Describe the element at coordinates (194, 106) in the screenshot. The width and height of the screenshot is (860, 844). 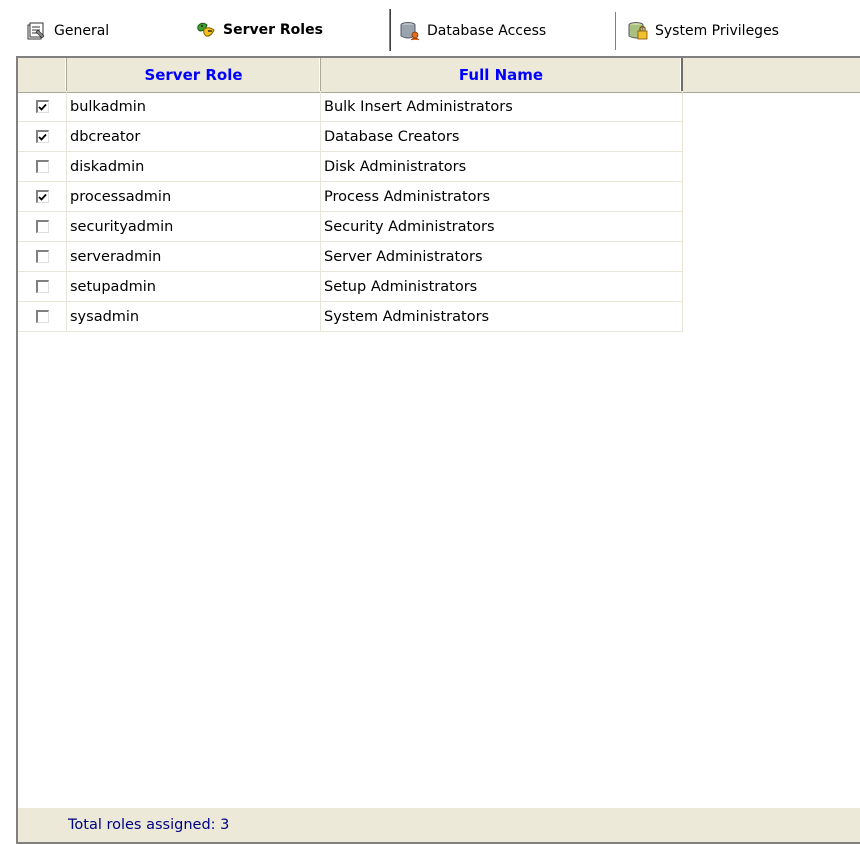
I see `cell-server-role: bulkadmin` at that location.